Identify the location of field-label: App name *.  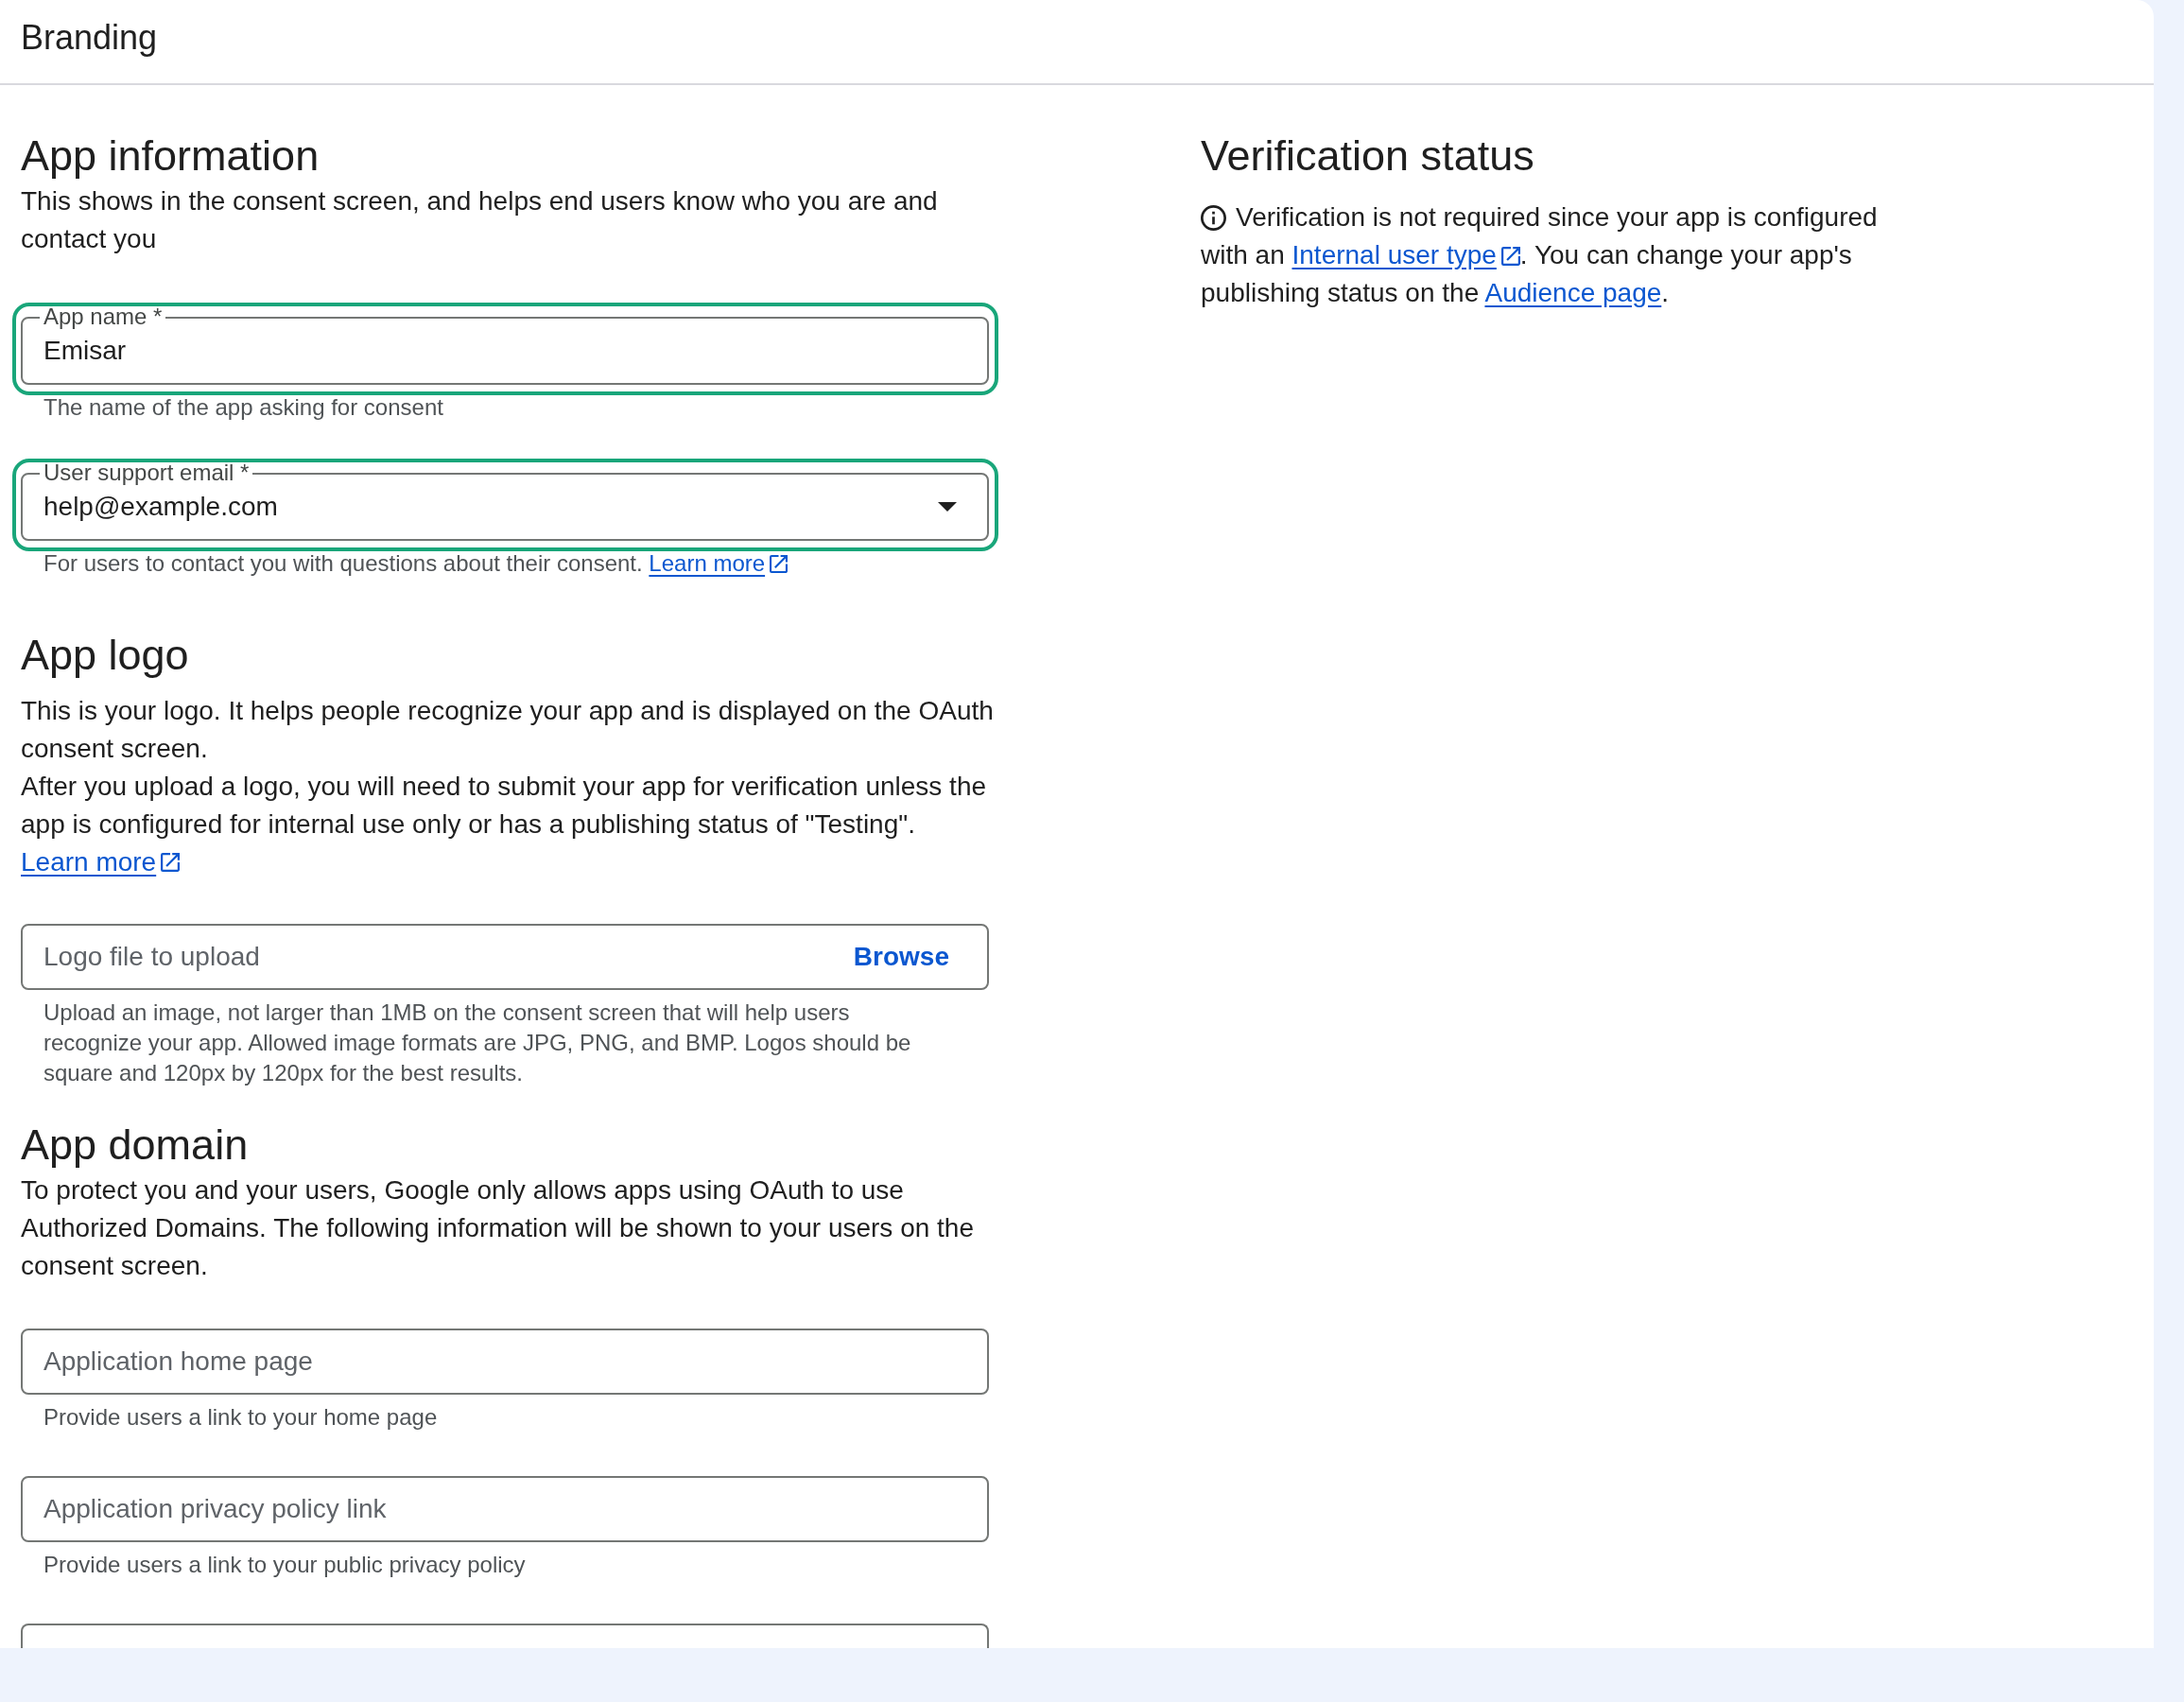
(103, 317).